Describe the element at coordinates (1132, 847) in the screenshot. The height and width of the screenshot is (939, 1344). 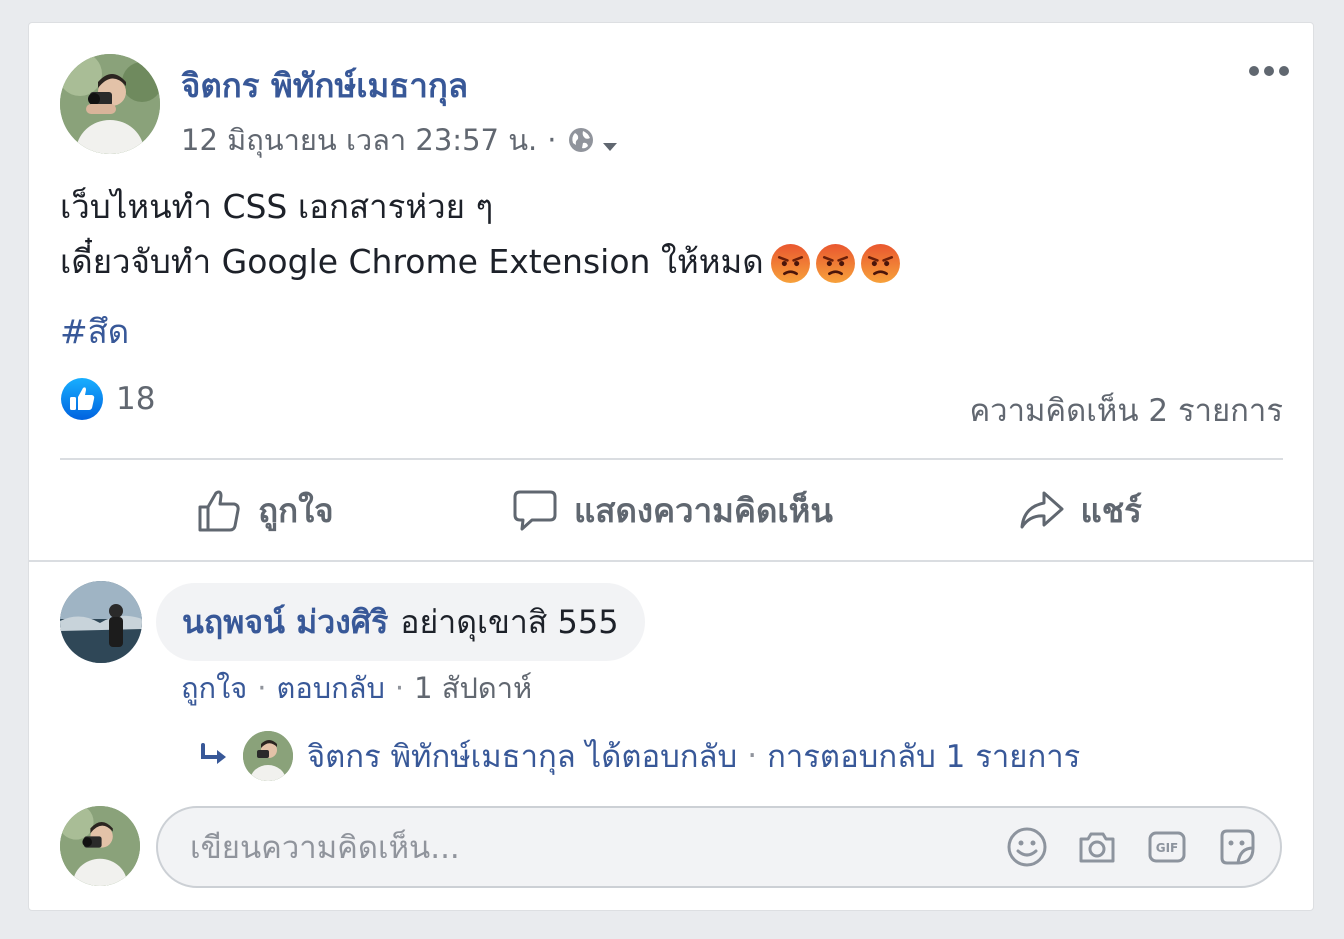
I see `composer-icons: GIF` at that location.